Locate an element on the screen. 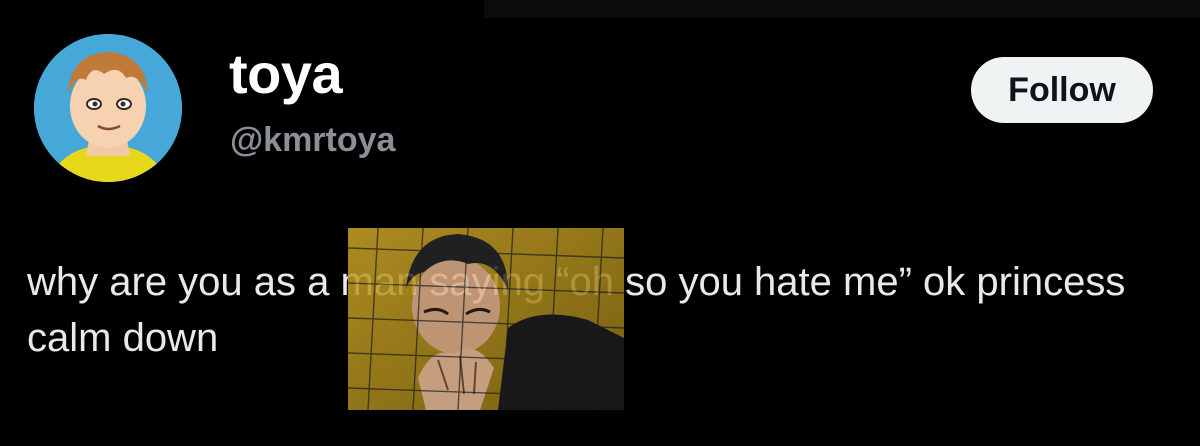 This screenshot has height=446, width=1200. user-handle: @kmrtoya is located at coordinates (312, 140).